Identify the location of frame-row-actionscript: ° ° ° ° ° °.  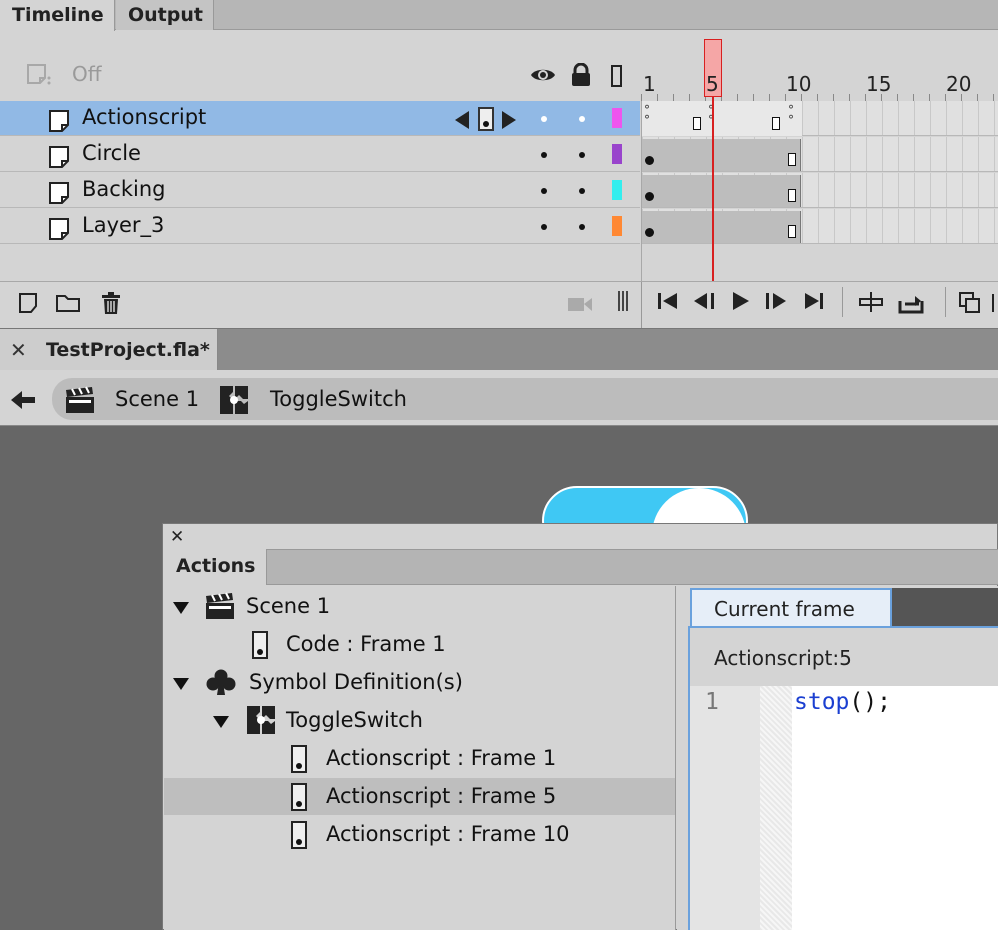
(820, 118).